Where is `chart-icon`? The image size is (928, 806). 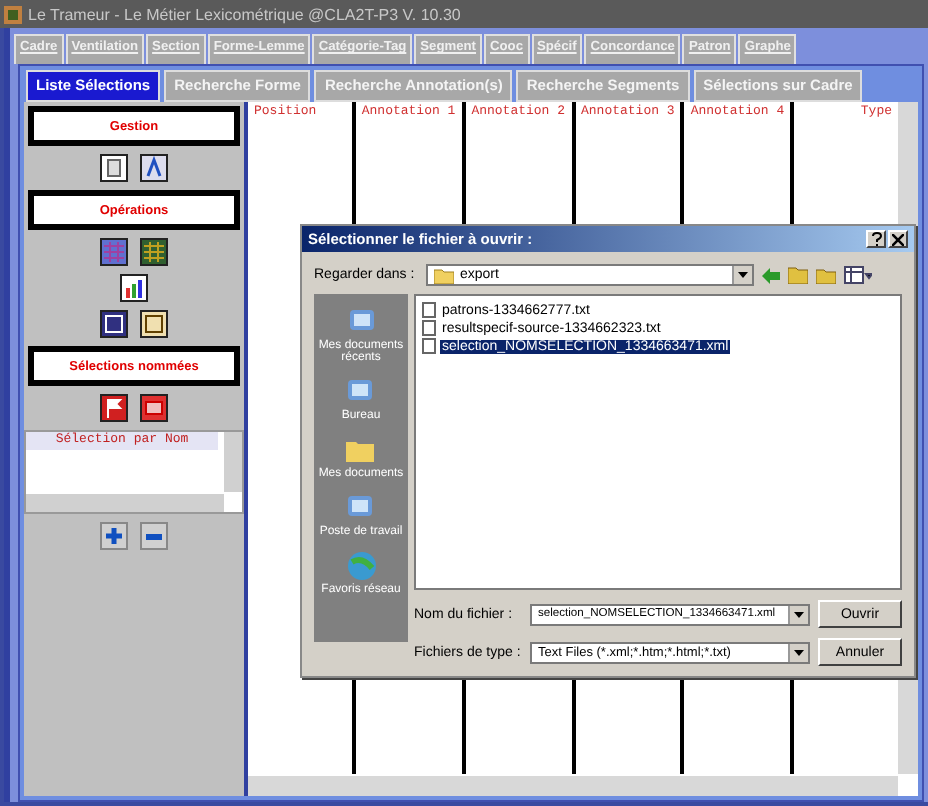 chart-icon is located at coordinates (134, 288).